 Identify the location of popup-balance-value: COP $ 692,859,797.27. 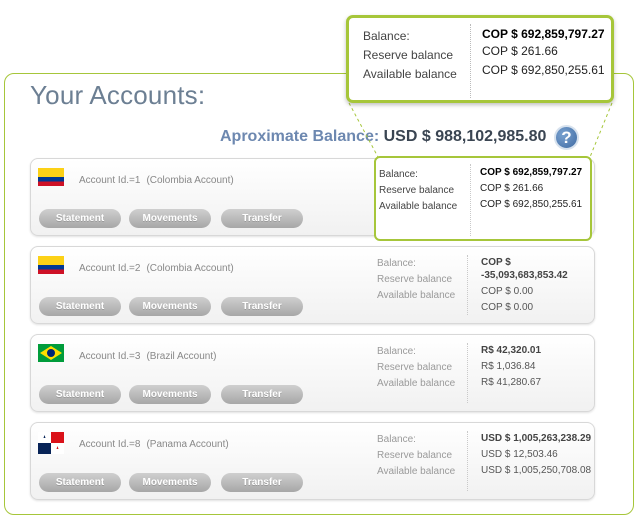
(543, 34).